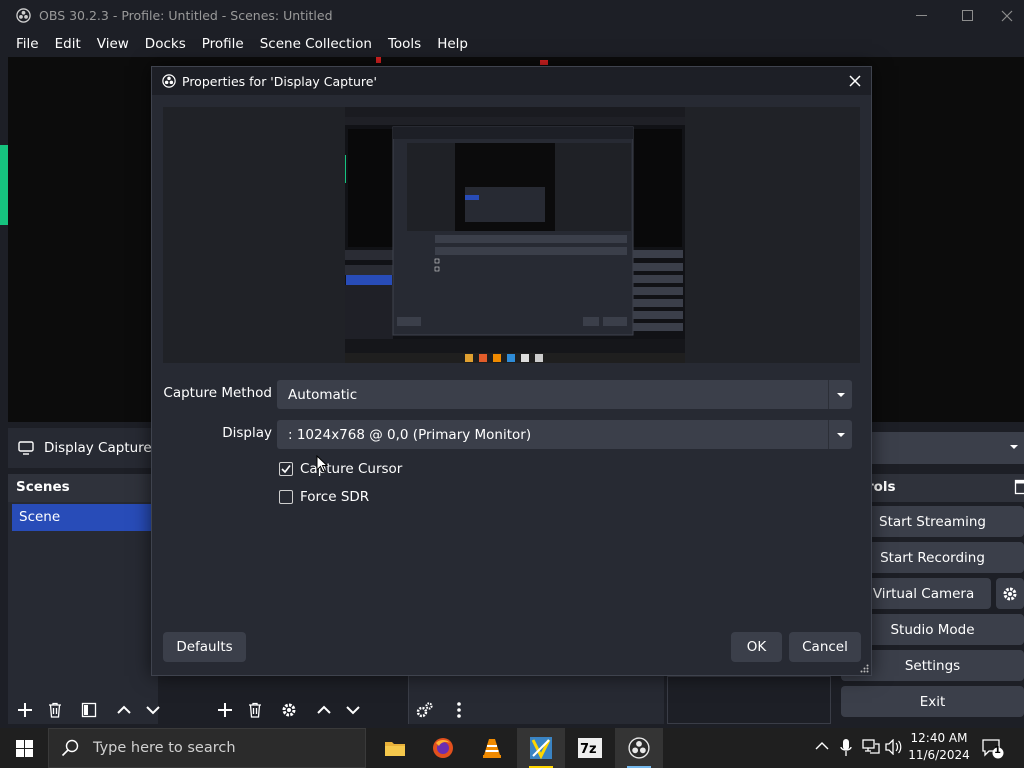  I want to click on display-label: Display, so click(247, 433).